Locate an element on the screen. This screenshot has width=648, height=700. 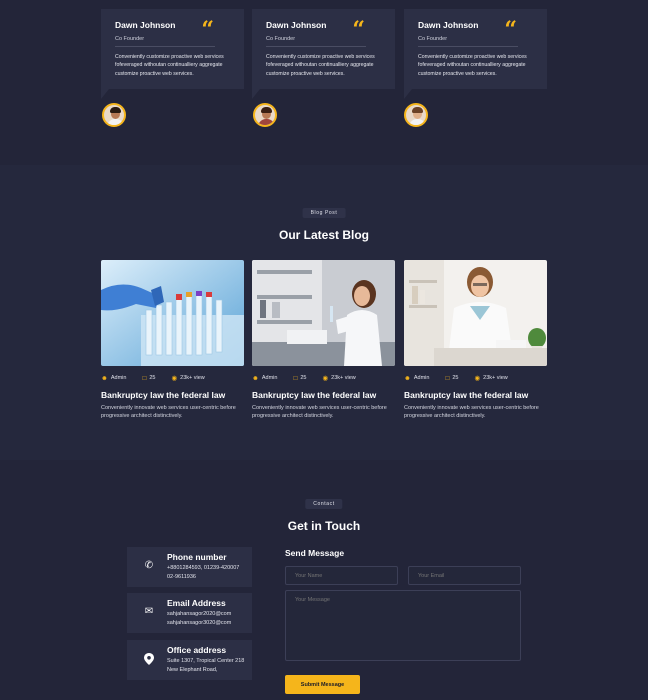
section-title: Get in Touch is located at coordinates (324, 526).